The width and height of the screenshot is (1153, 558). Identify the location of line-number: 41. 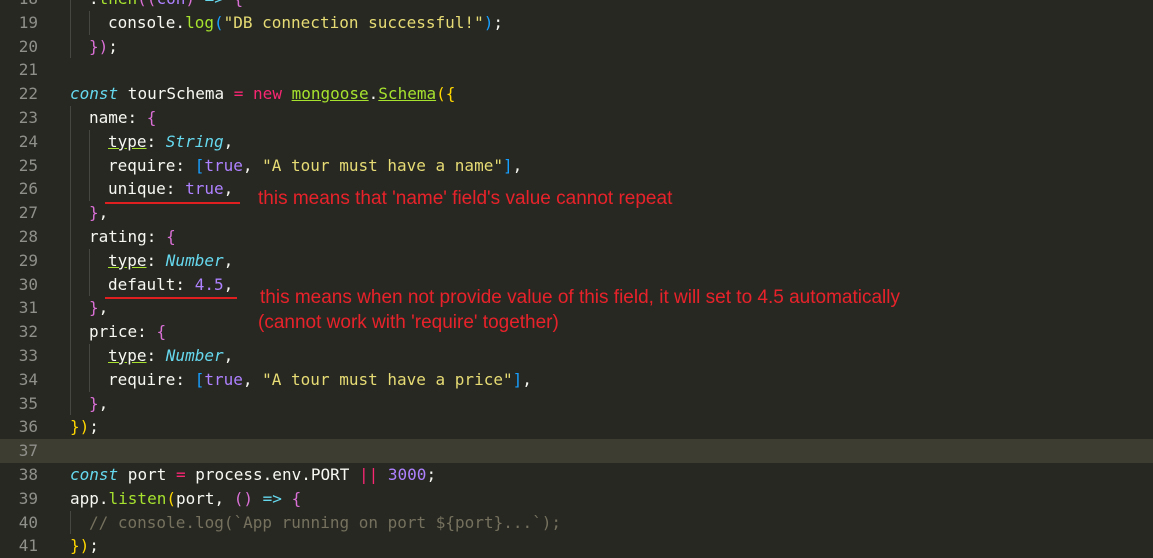
(28, 546).